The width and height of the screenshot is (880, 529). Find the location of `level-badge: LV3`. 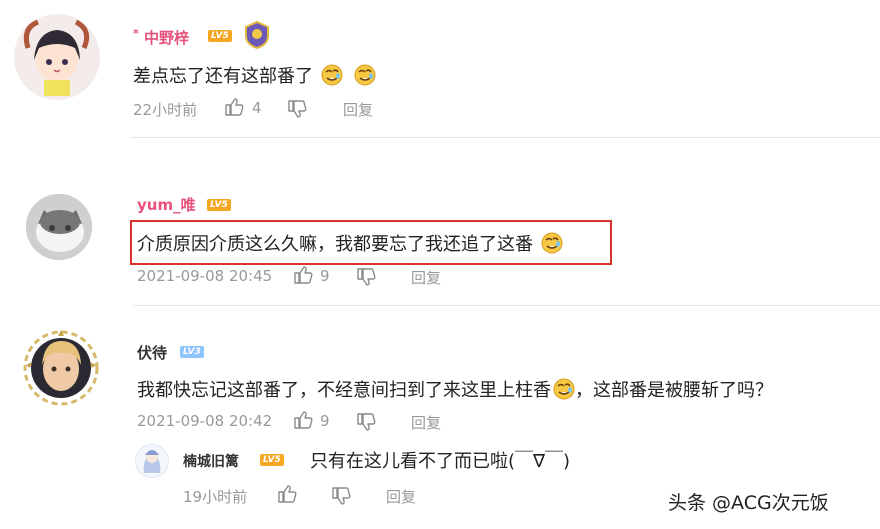

level-badge: LV3 is located at coordinates (192, 352).